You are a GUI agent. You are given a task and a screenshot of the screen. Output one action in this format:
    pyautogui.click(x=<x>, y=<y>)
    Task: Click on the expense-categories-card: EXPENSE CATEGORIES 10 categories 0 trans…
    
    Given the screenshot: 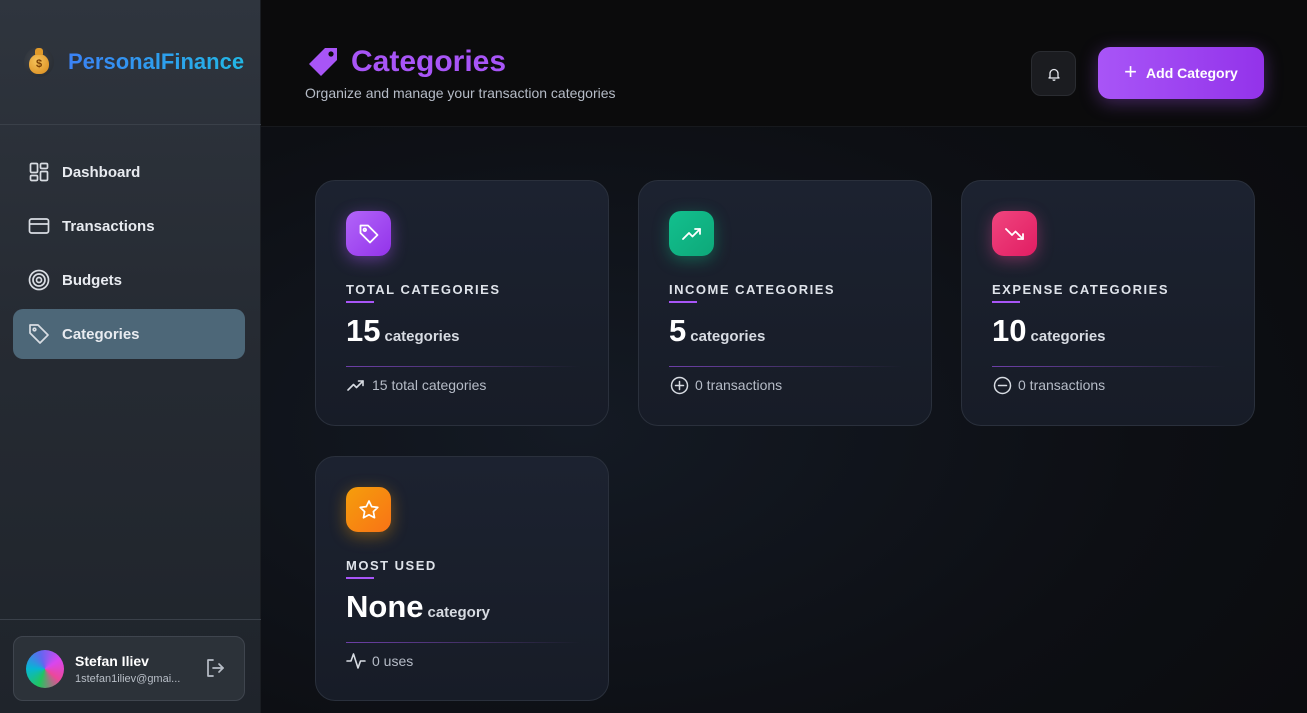 What is the action you would take?
    pyautogui.click(x=1108, y=303)
    